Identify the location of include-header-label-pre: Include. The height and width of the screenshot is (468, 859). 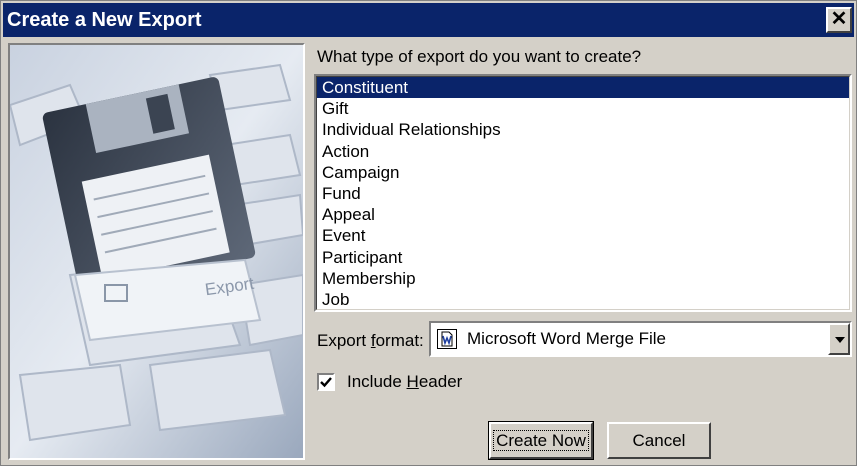
(377, 381).